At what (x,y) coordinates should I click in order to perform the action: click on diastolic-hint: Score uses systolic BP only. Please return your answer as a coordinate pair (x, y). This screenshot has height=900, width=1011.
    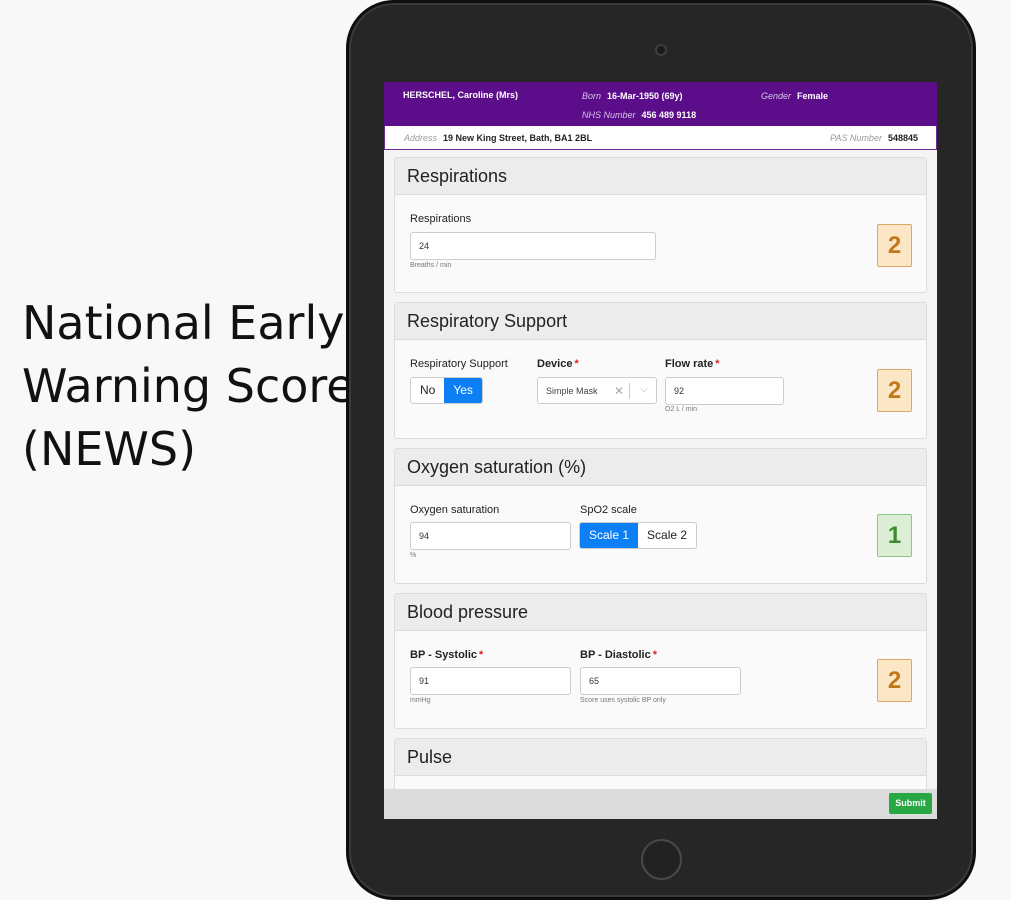
    Looking at the image, I should click on (623, 700).